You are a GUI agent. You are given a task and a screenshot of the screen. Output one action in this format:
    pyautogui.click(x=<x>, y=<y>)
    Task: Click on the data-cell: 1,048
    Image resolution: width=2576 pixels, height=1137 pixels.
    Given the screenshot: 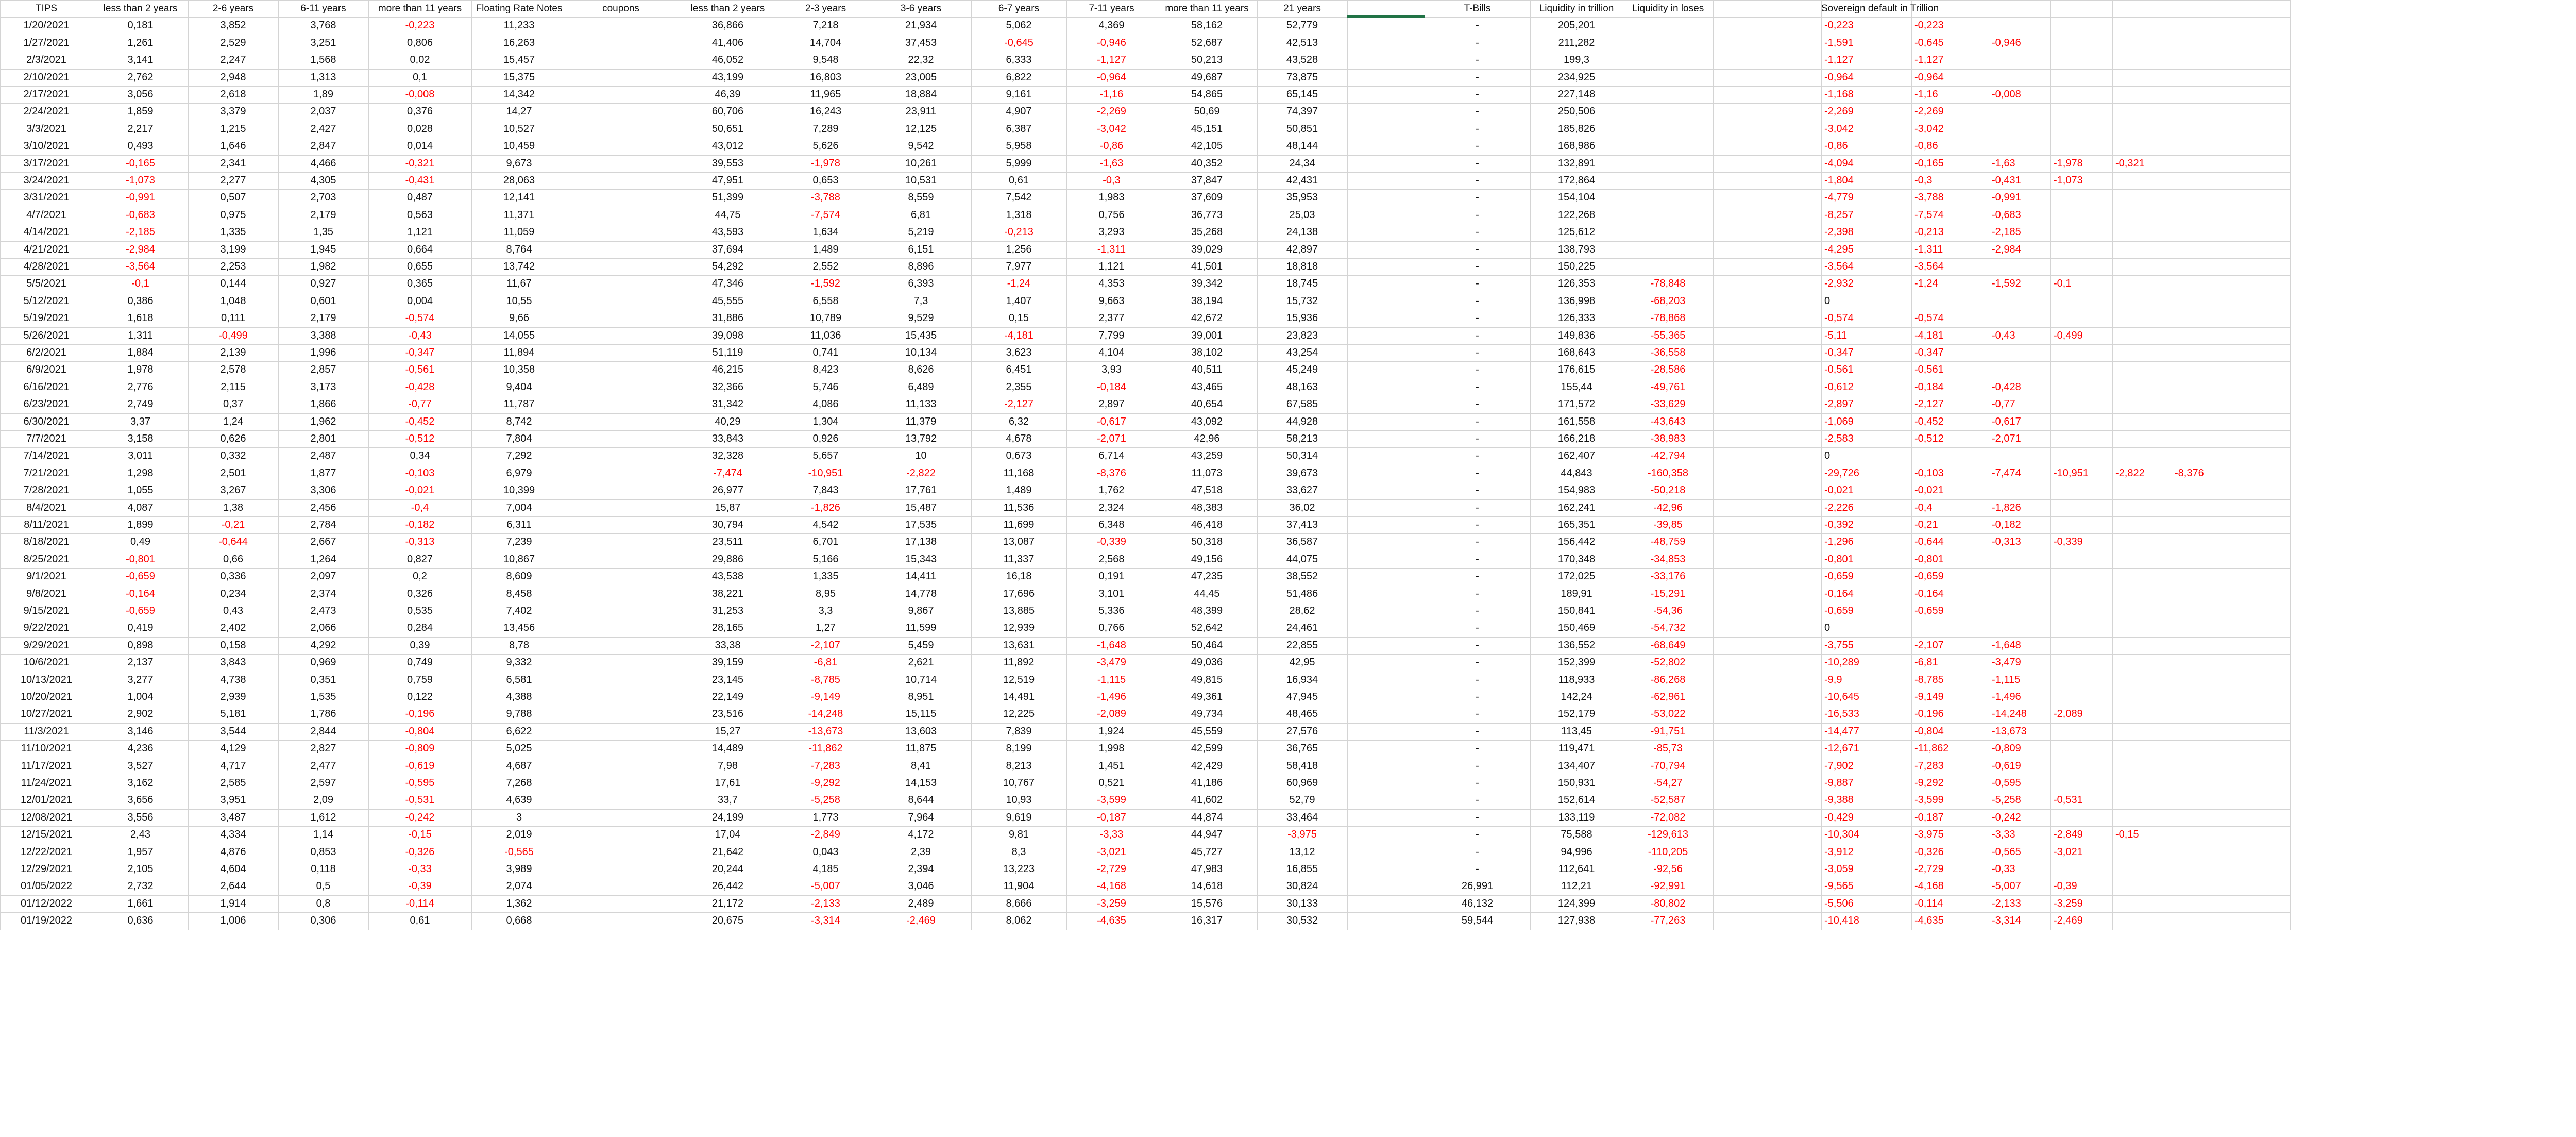 What is the action you would take?
    pyautogui.click(x=233, y=301)
    